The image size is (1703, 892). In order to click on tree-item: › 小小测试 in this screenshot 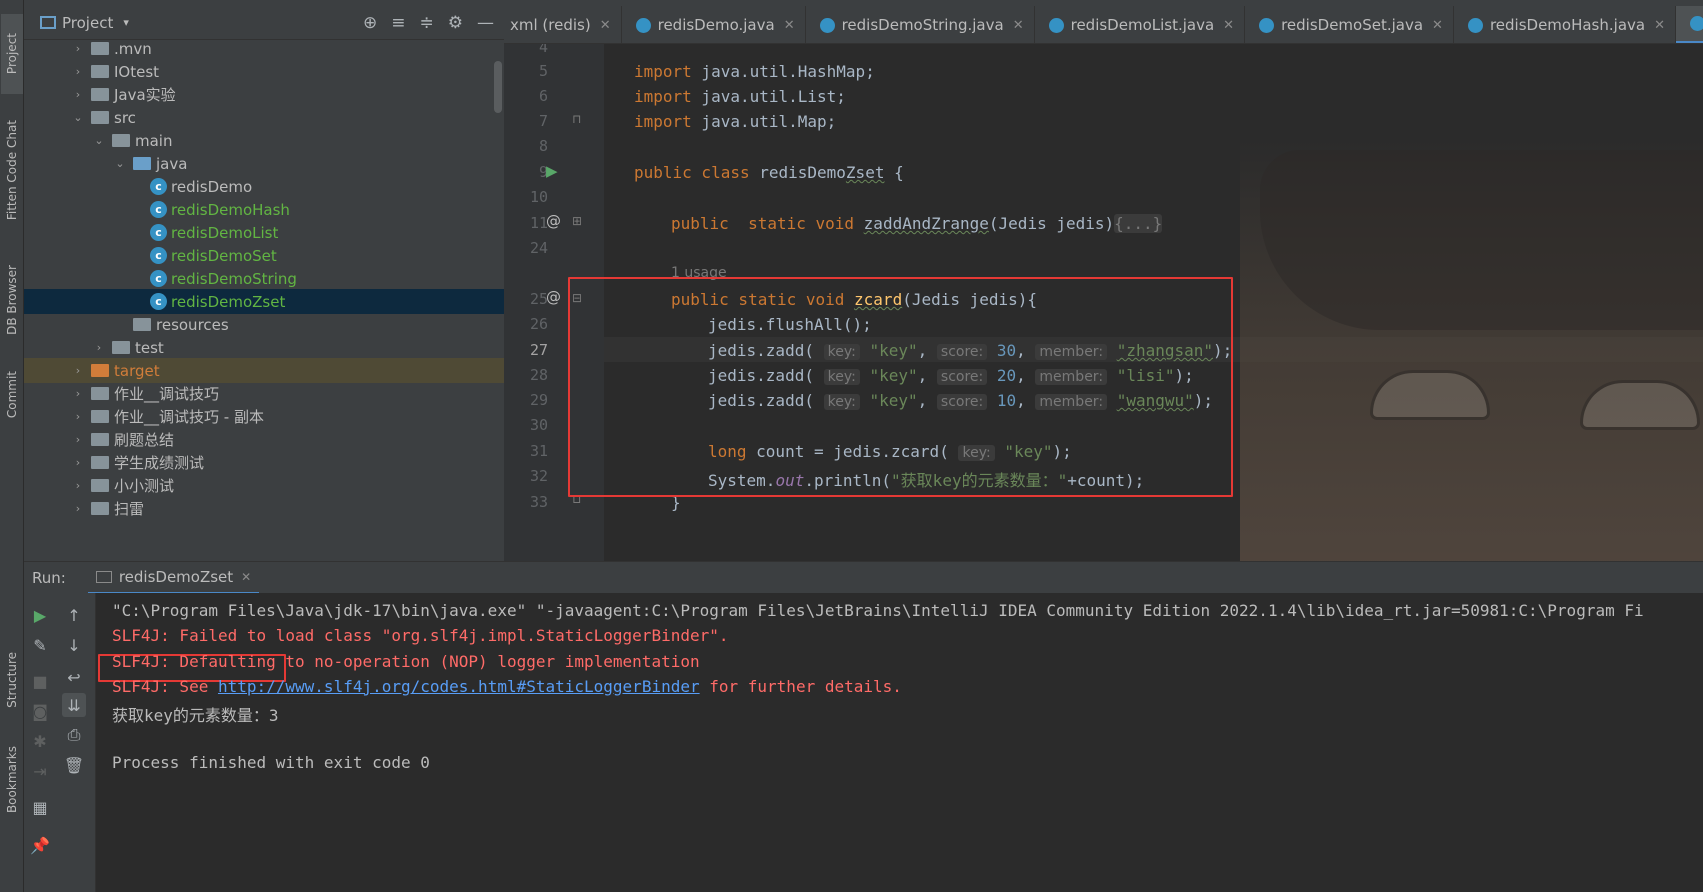, I will do `click(264, 485)`.